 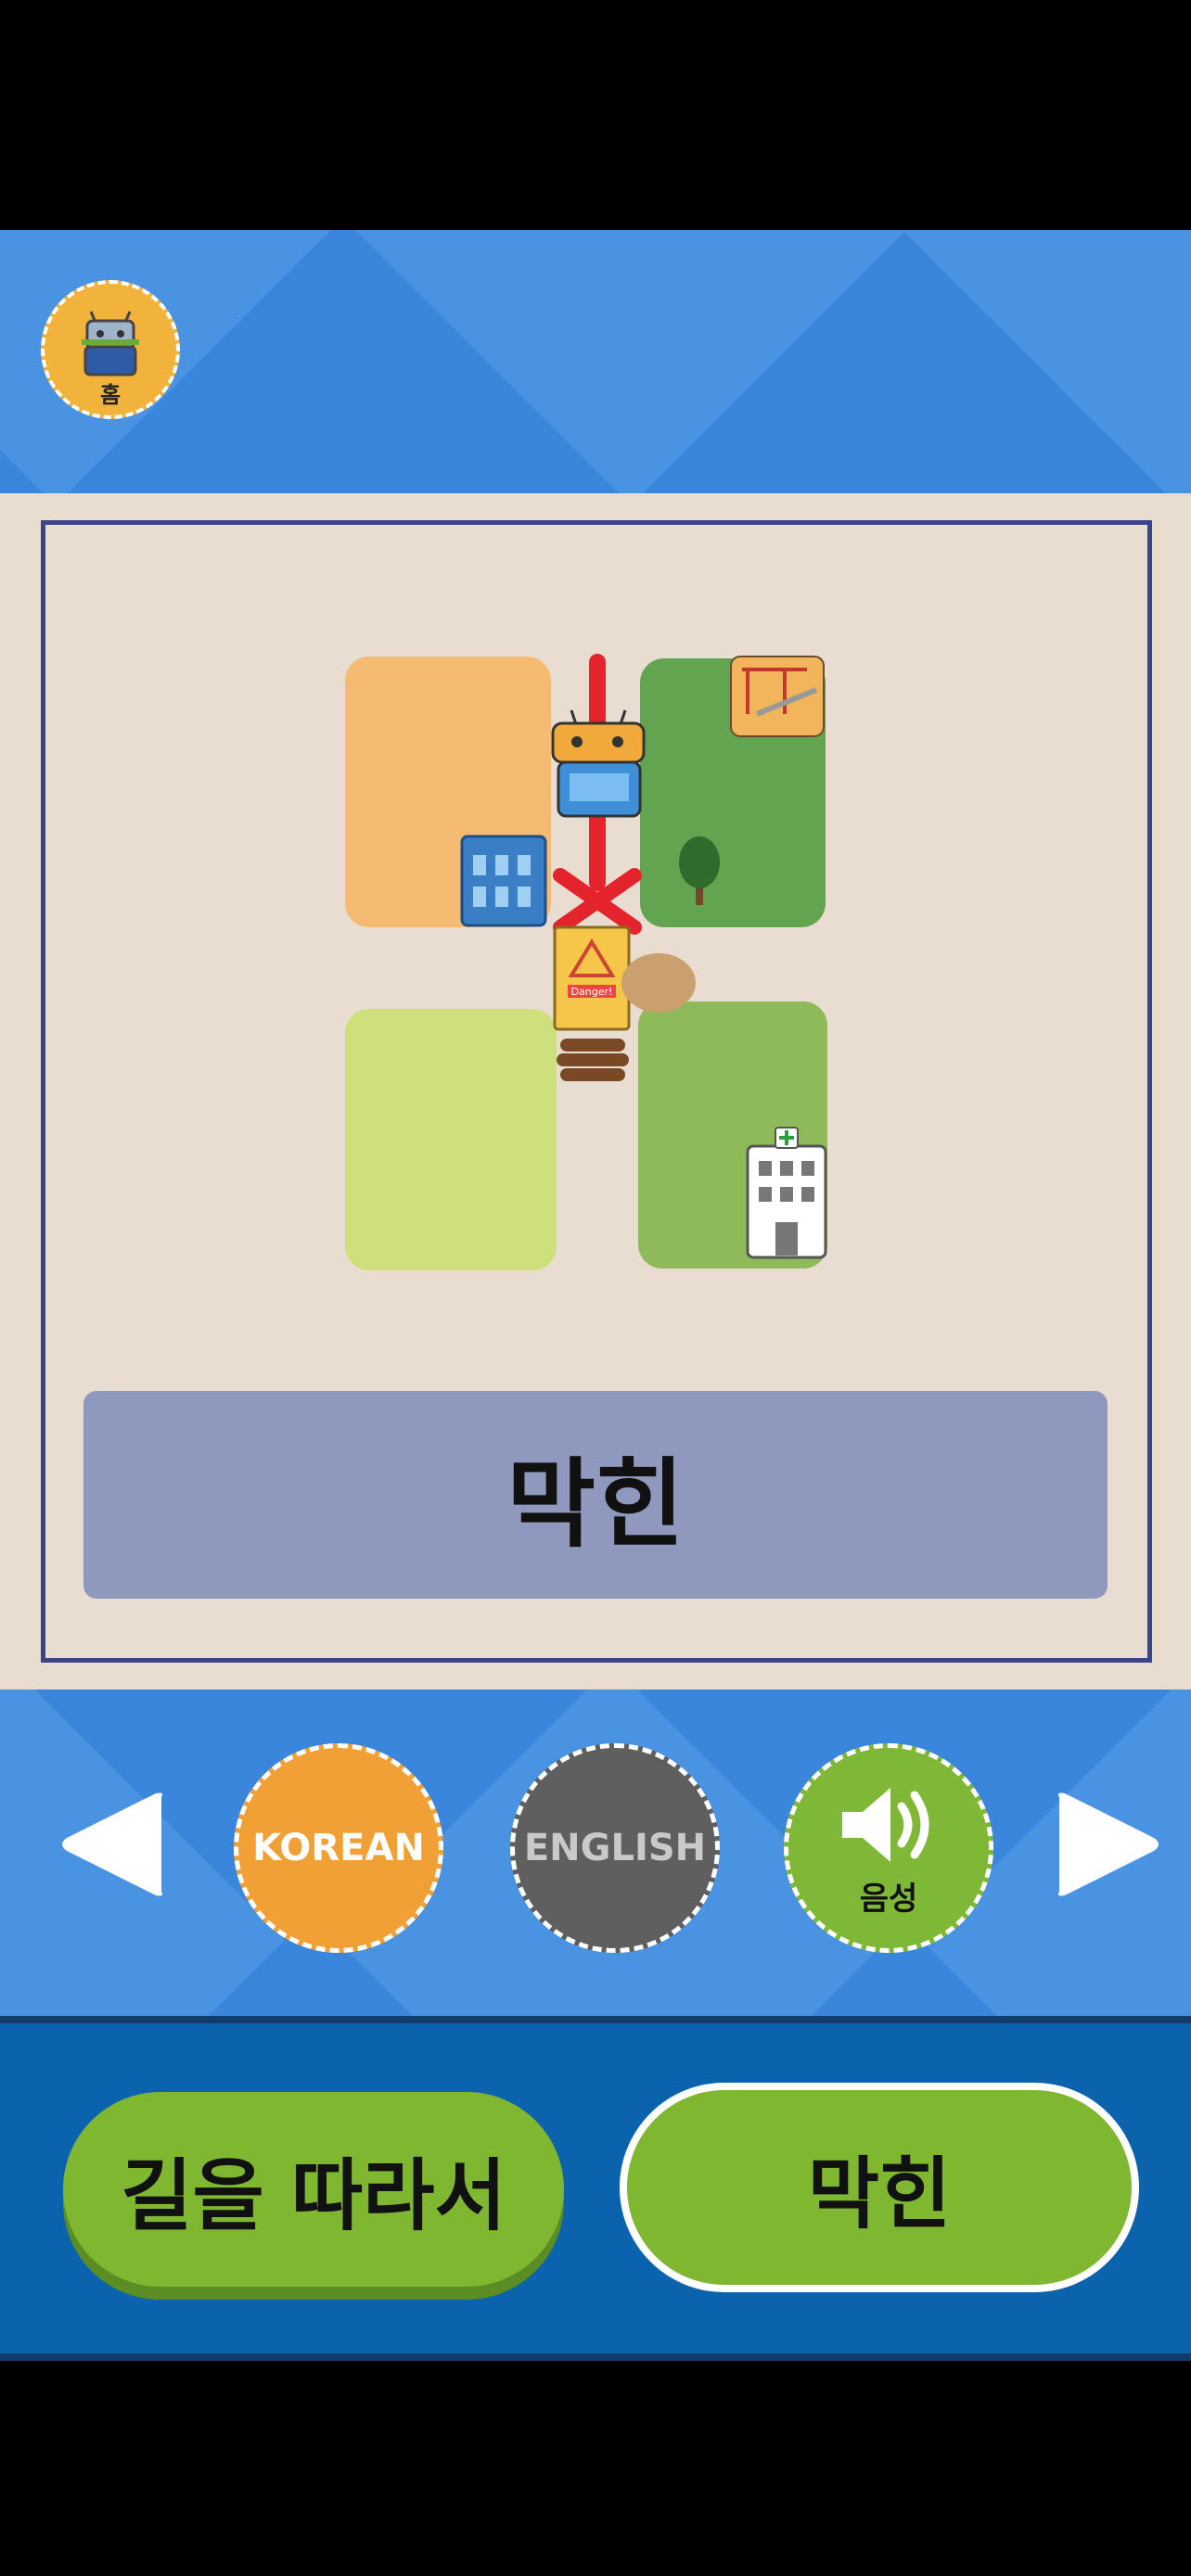 What do you see at coordinates (595, 1495) in the screenshot?
I see `word-display: 막힌` at bounding box center [595, 1495].